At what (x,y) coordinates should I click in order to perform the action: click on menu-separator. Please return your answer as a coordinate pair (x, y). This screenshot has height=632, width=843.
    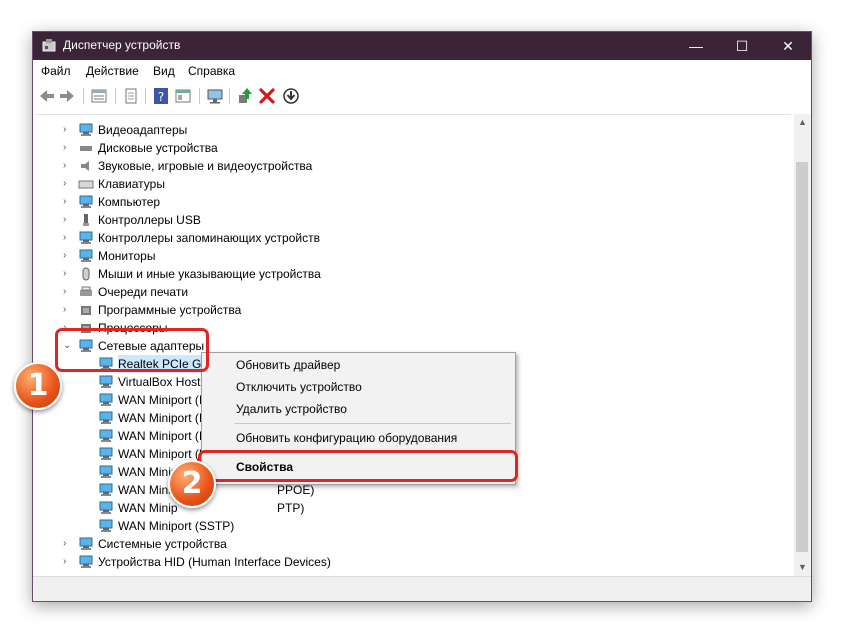
    Looking at the image, I should click on (372, 423).